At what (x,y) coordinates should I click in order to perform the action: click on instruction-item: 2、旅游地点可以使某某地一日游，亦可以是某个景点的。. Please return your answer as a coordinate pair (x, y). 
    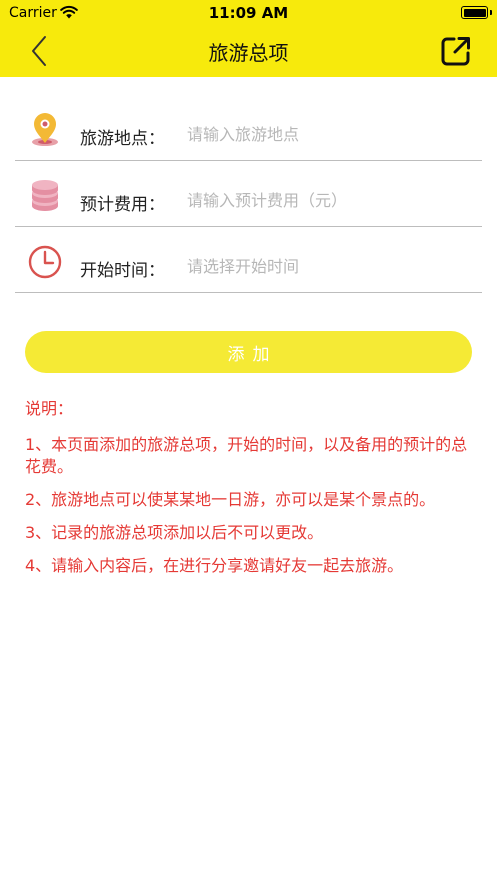
    Looking at the image, I should click on (230, 499).